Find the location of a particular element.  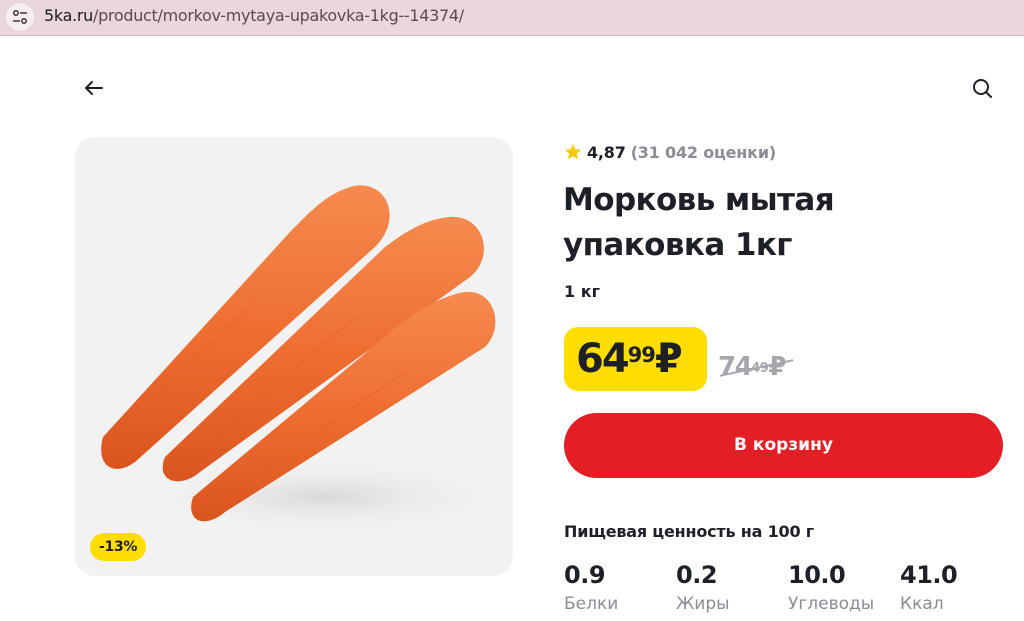

nutrient-label: Ккал is located at coordinates (922, 604).